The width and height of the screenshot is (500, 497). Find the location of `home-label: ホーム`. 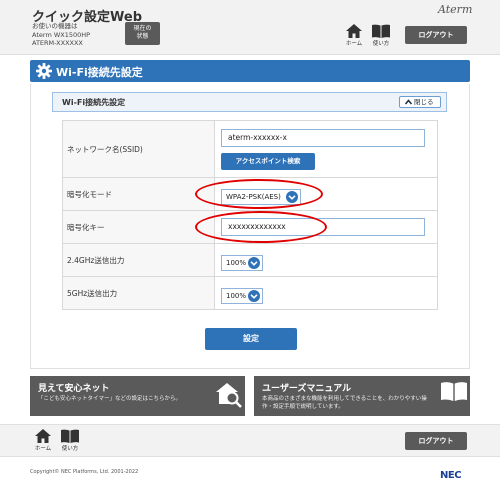

home-label: ホーム is located at coordinates (354, 44).